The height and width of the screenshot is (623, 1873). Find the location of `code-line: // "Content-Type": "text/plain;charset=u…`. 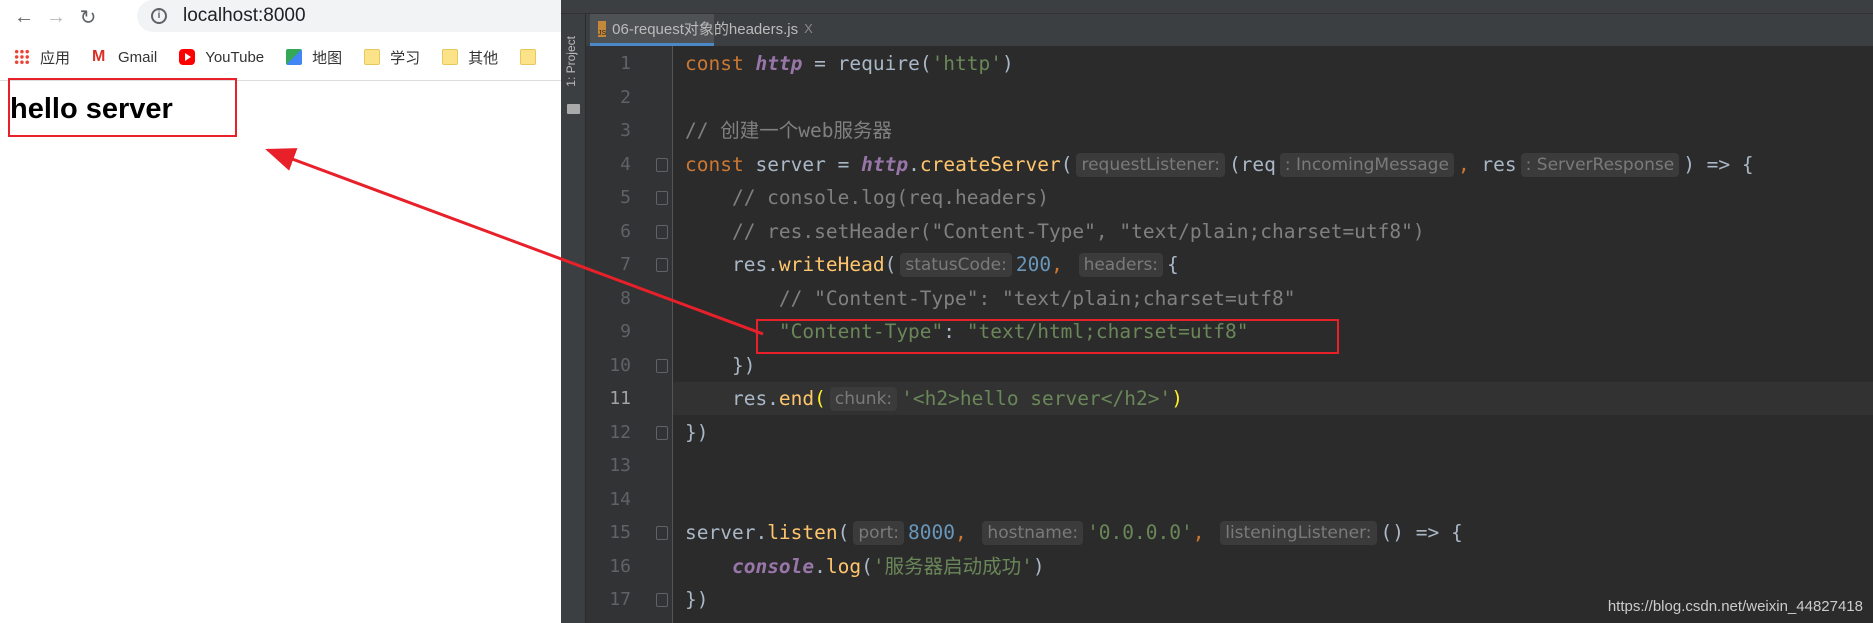

code-line: // "Content-Type": "text/plain;charset=u… is located at coordinates (990, 298).